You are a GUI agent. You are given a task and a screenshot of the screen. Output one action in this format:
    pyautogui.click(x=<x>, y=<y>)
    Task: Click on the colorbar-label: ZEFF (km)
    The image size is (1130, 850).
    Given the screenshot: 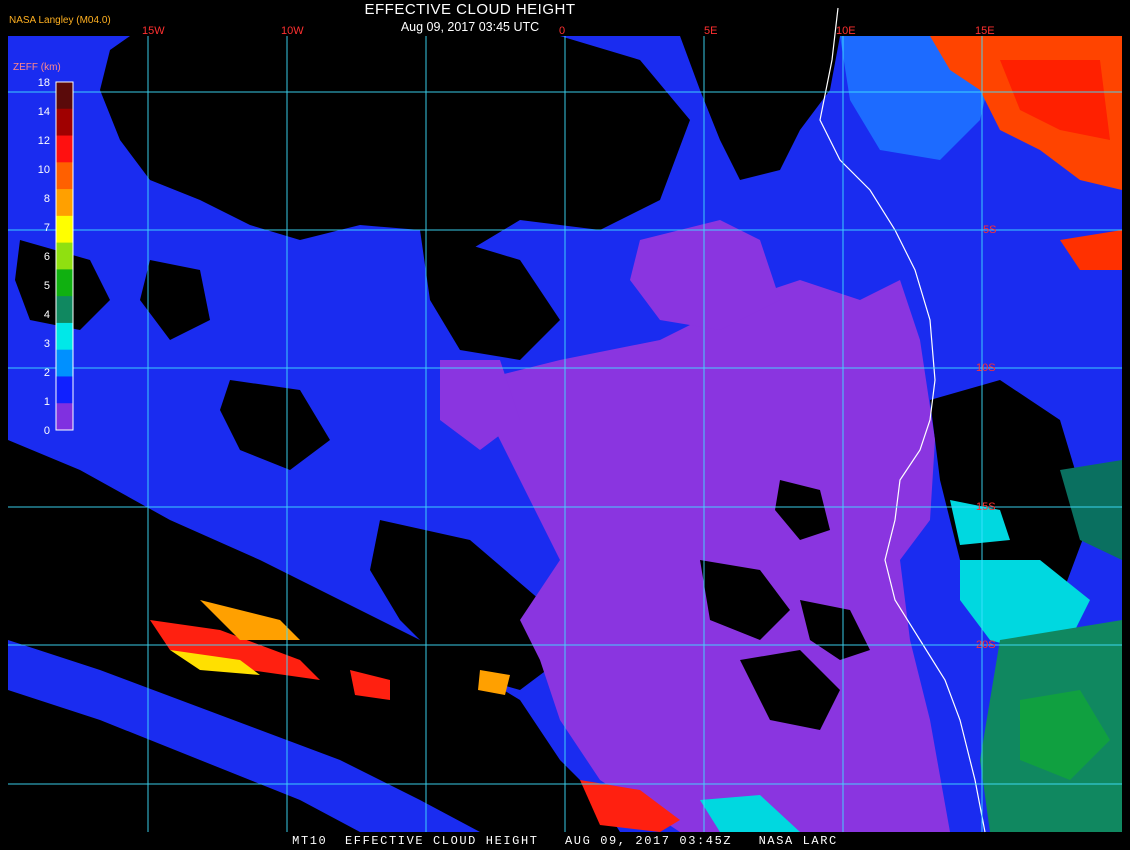 What is the action you would take?
    pyautogui.click(x=37, y=67)
    